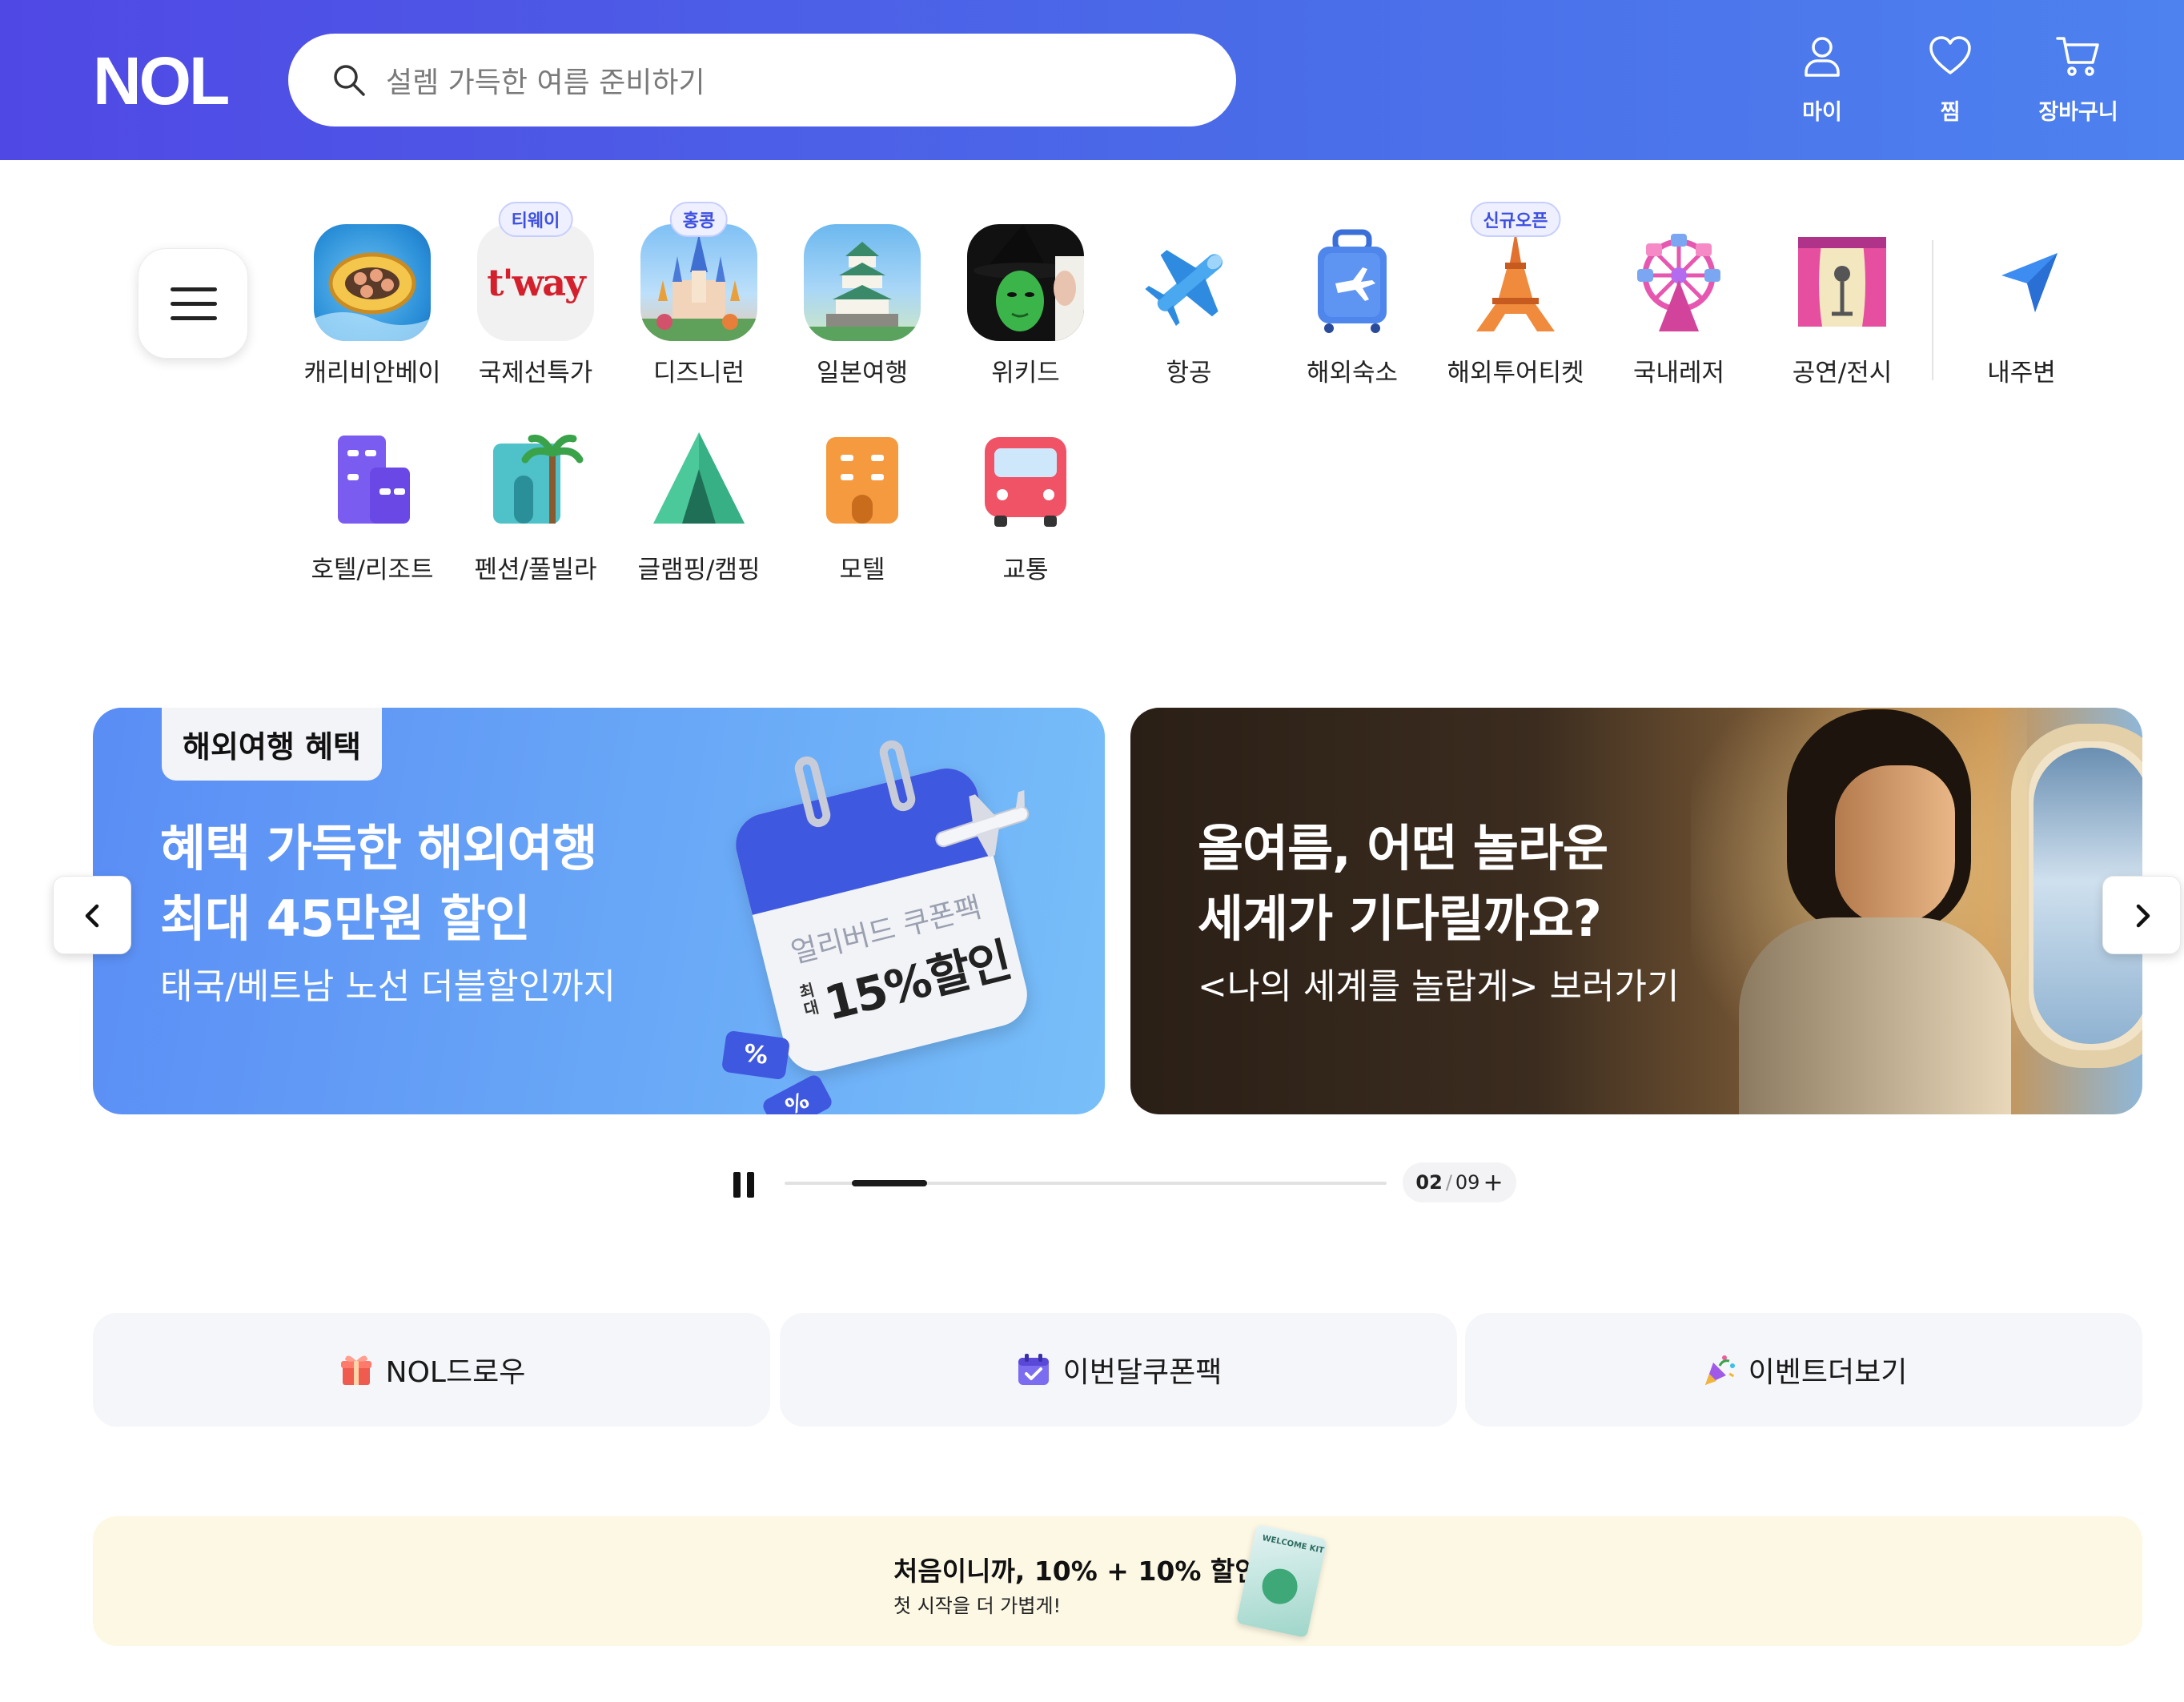  I want to click on category-label: 디즈니런, so click(698, 373).